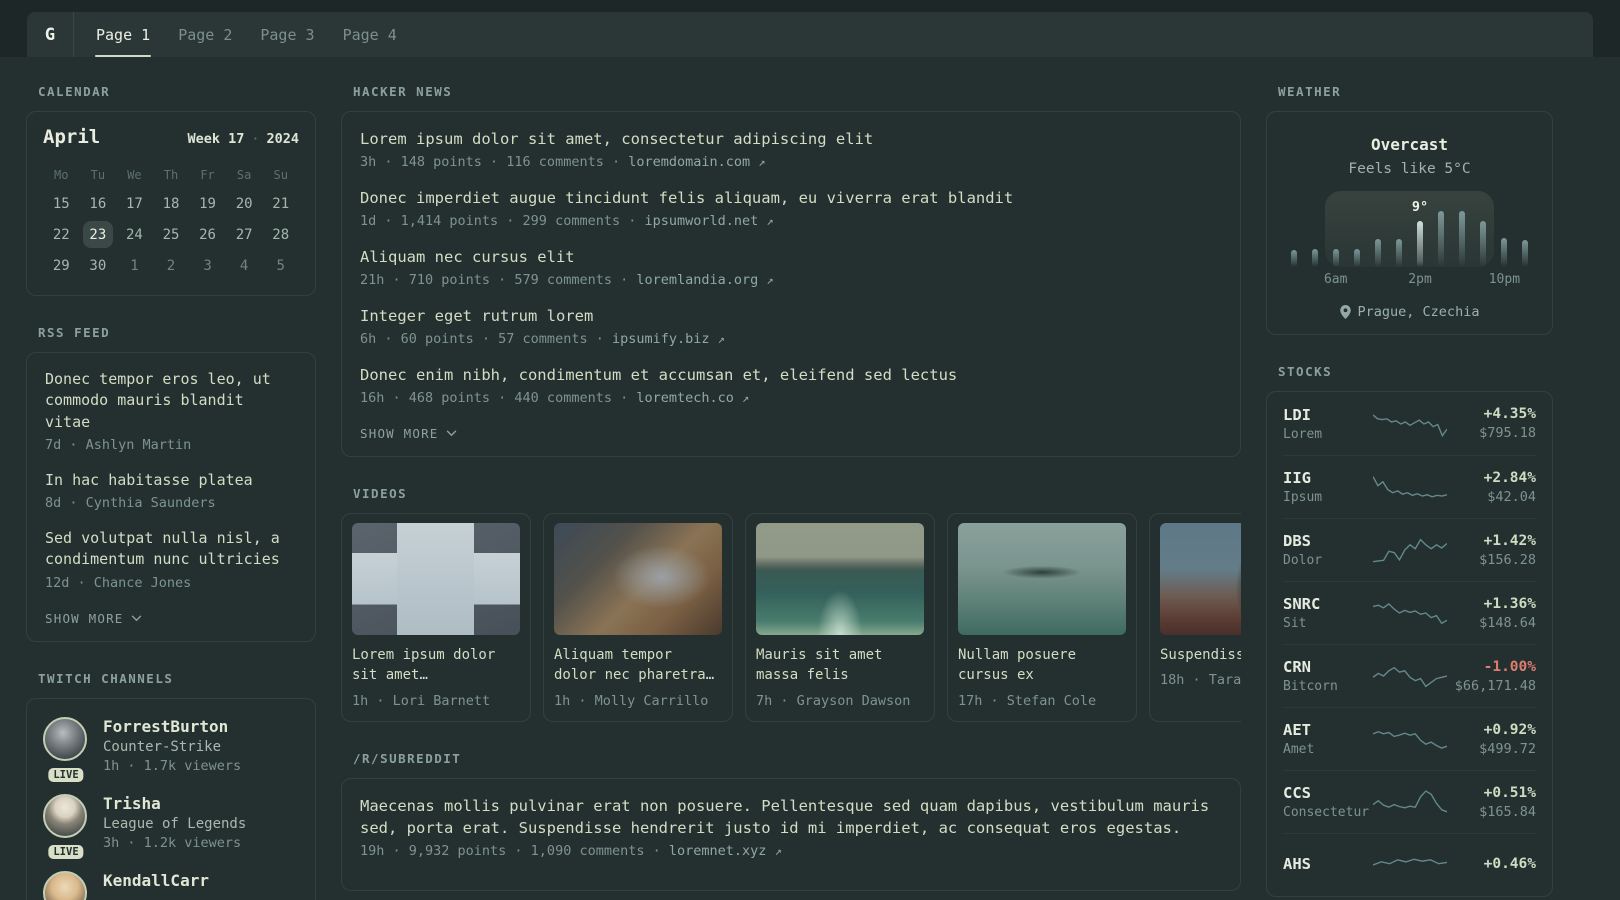 The image size is (1620, 900). I want to click on weather-axis: 6am 2pm 10pm, so click(1409, 280).